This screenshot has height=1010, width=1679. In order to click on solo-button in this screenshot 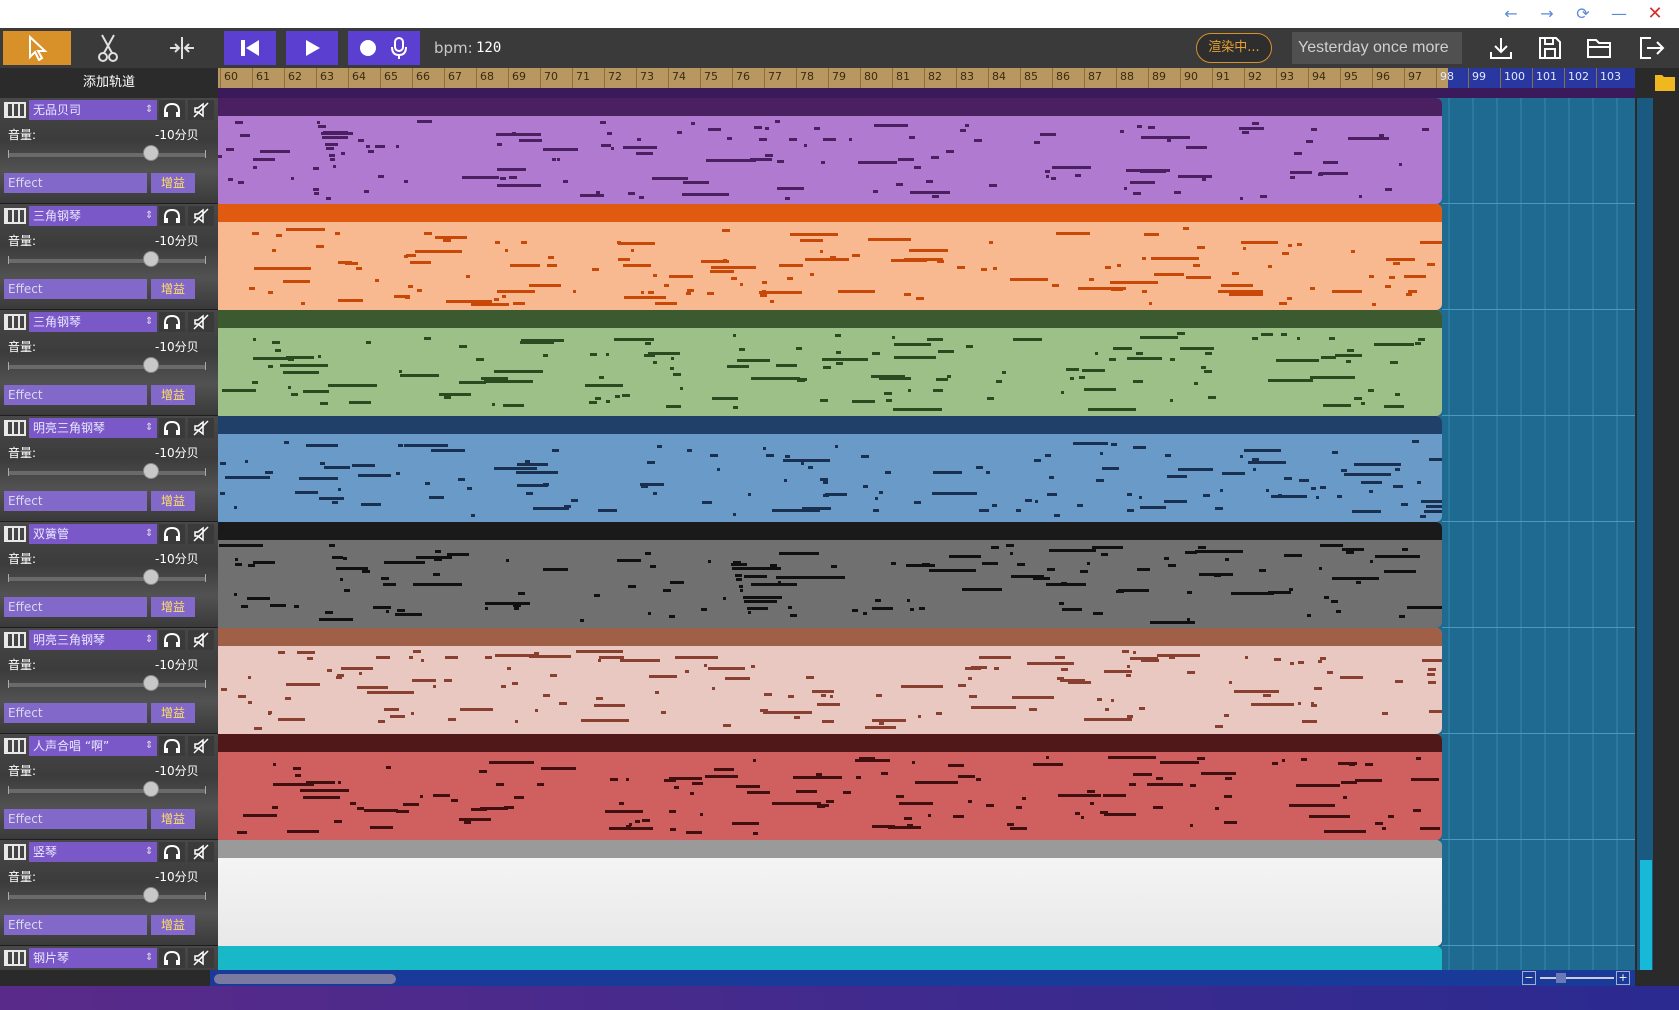, I will do `click(172, 852)`.